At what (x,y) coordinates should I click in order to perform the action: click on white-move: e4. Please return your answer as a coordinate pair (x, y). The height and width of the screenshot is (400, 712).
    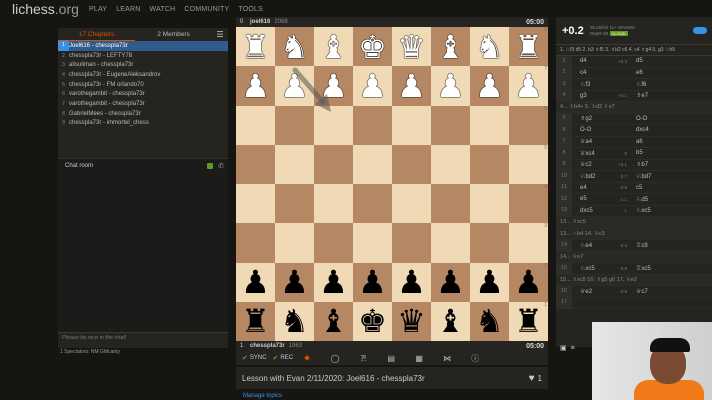
    Looking at the image, I should click on (592, 188).